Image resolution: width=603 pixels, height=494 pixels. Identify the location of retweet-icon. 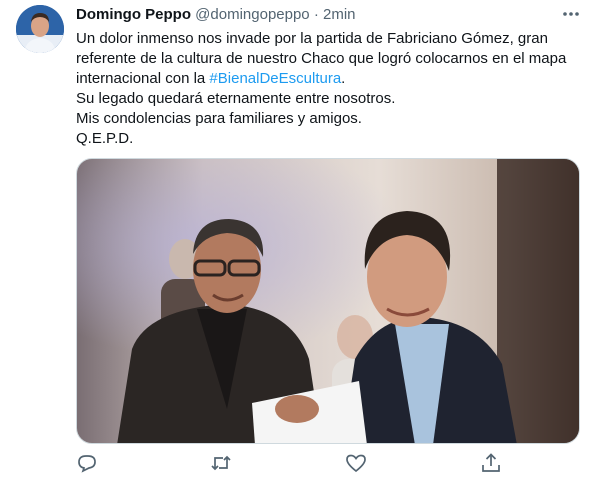
(221, 463).